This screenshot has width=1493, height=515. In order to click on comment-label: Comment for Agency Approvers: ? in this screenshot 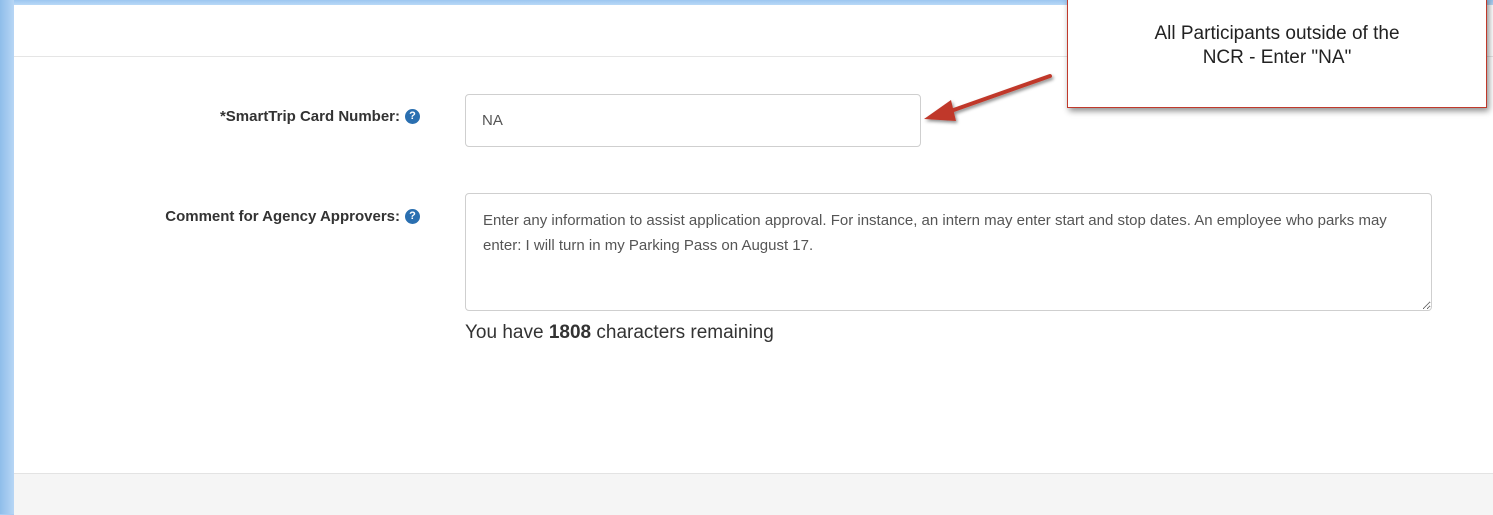, I will do `click(292, 216)`.